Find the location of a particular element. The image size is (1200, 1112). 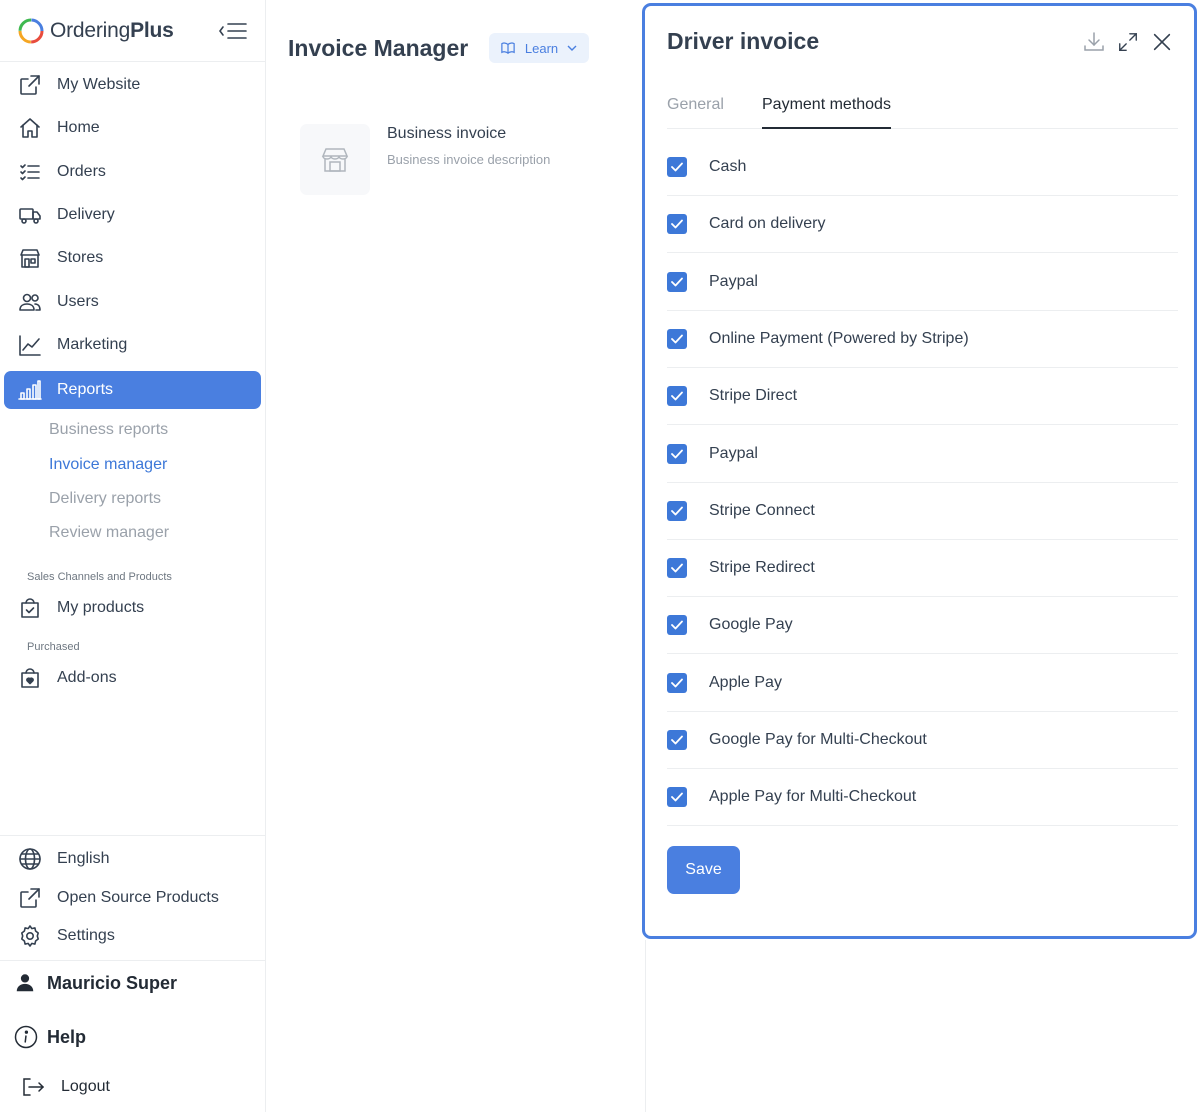

sidebar-item-my-products: My products is located at coordinates (132, 608).